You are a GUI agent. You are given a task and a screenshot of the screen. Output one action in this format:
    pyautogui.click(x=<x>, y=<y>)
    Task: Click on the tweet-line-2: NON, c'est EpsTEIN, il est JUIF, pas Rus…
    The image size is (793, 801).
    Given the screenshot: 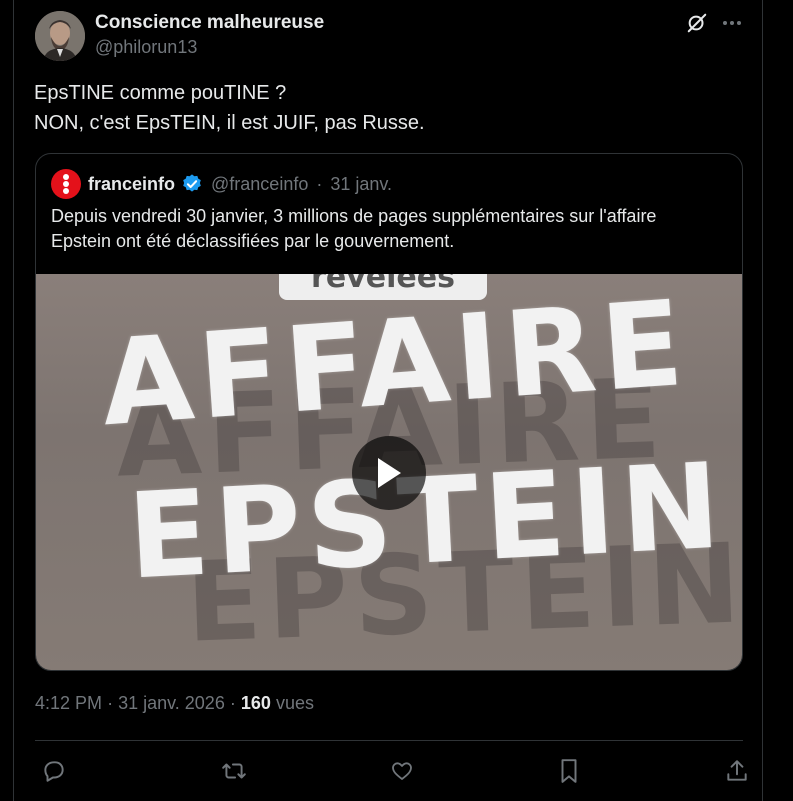 What is the action you would take?
    pyautogui.click(x=229, y=123)
    